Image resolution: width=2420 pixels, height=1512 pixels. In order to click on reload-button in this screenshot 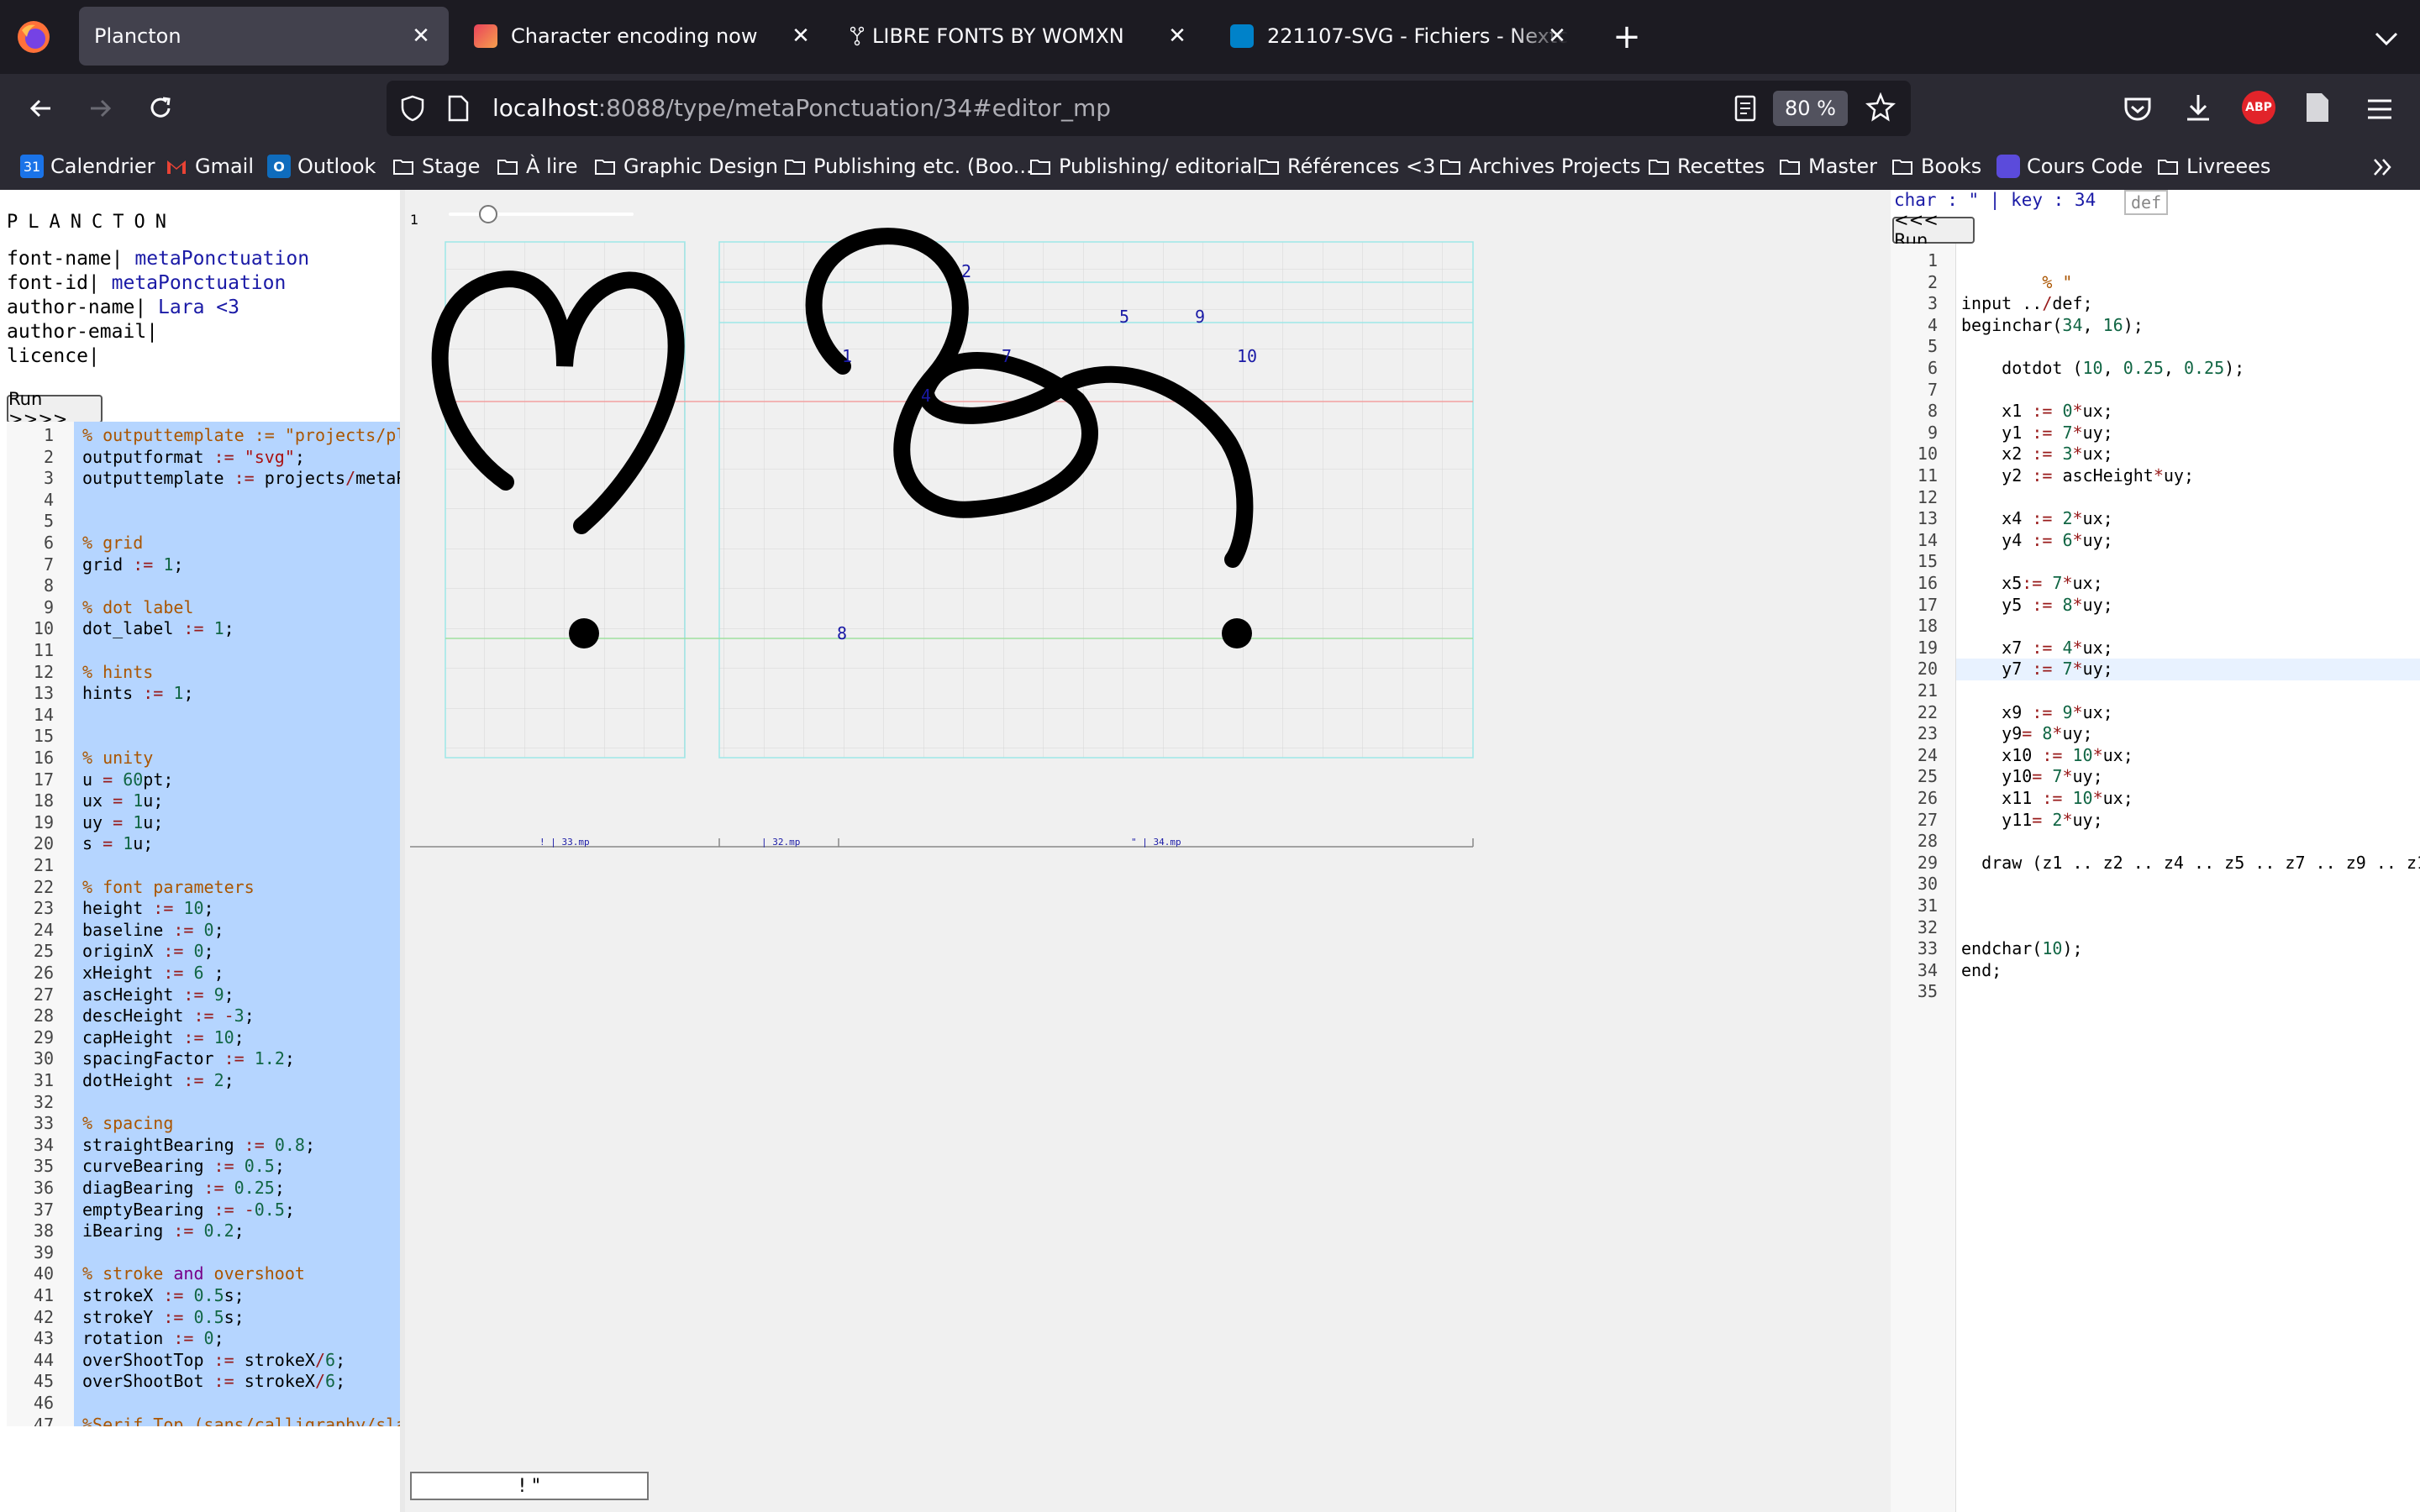, I will do `click(161, 108)`.